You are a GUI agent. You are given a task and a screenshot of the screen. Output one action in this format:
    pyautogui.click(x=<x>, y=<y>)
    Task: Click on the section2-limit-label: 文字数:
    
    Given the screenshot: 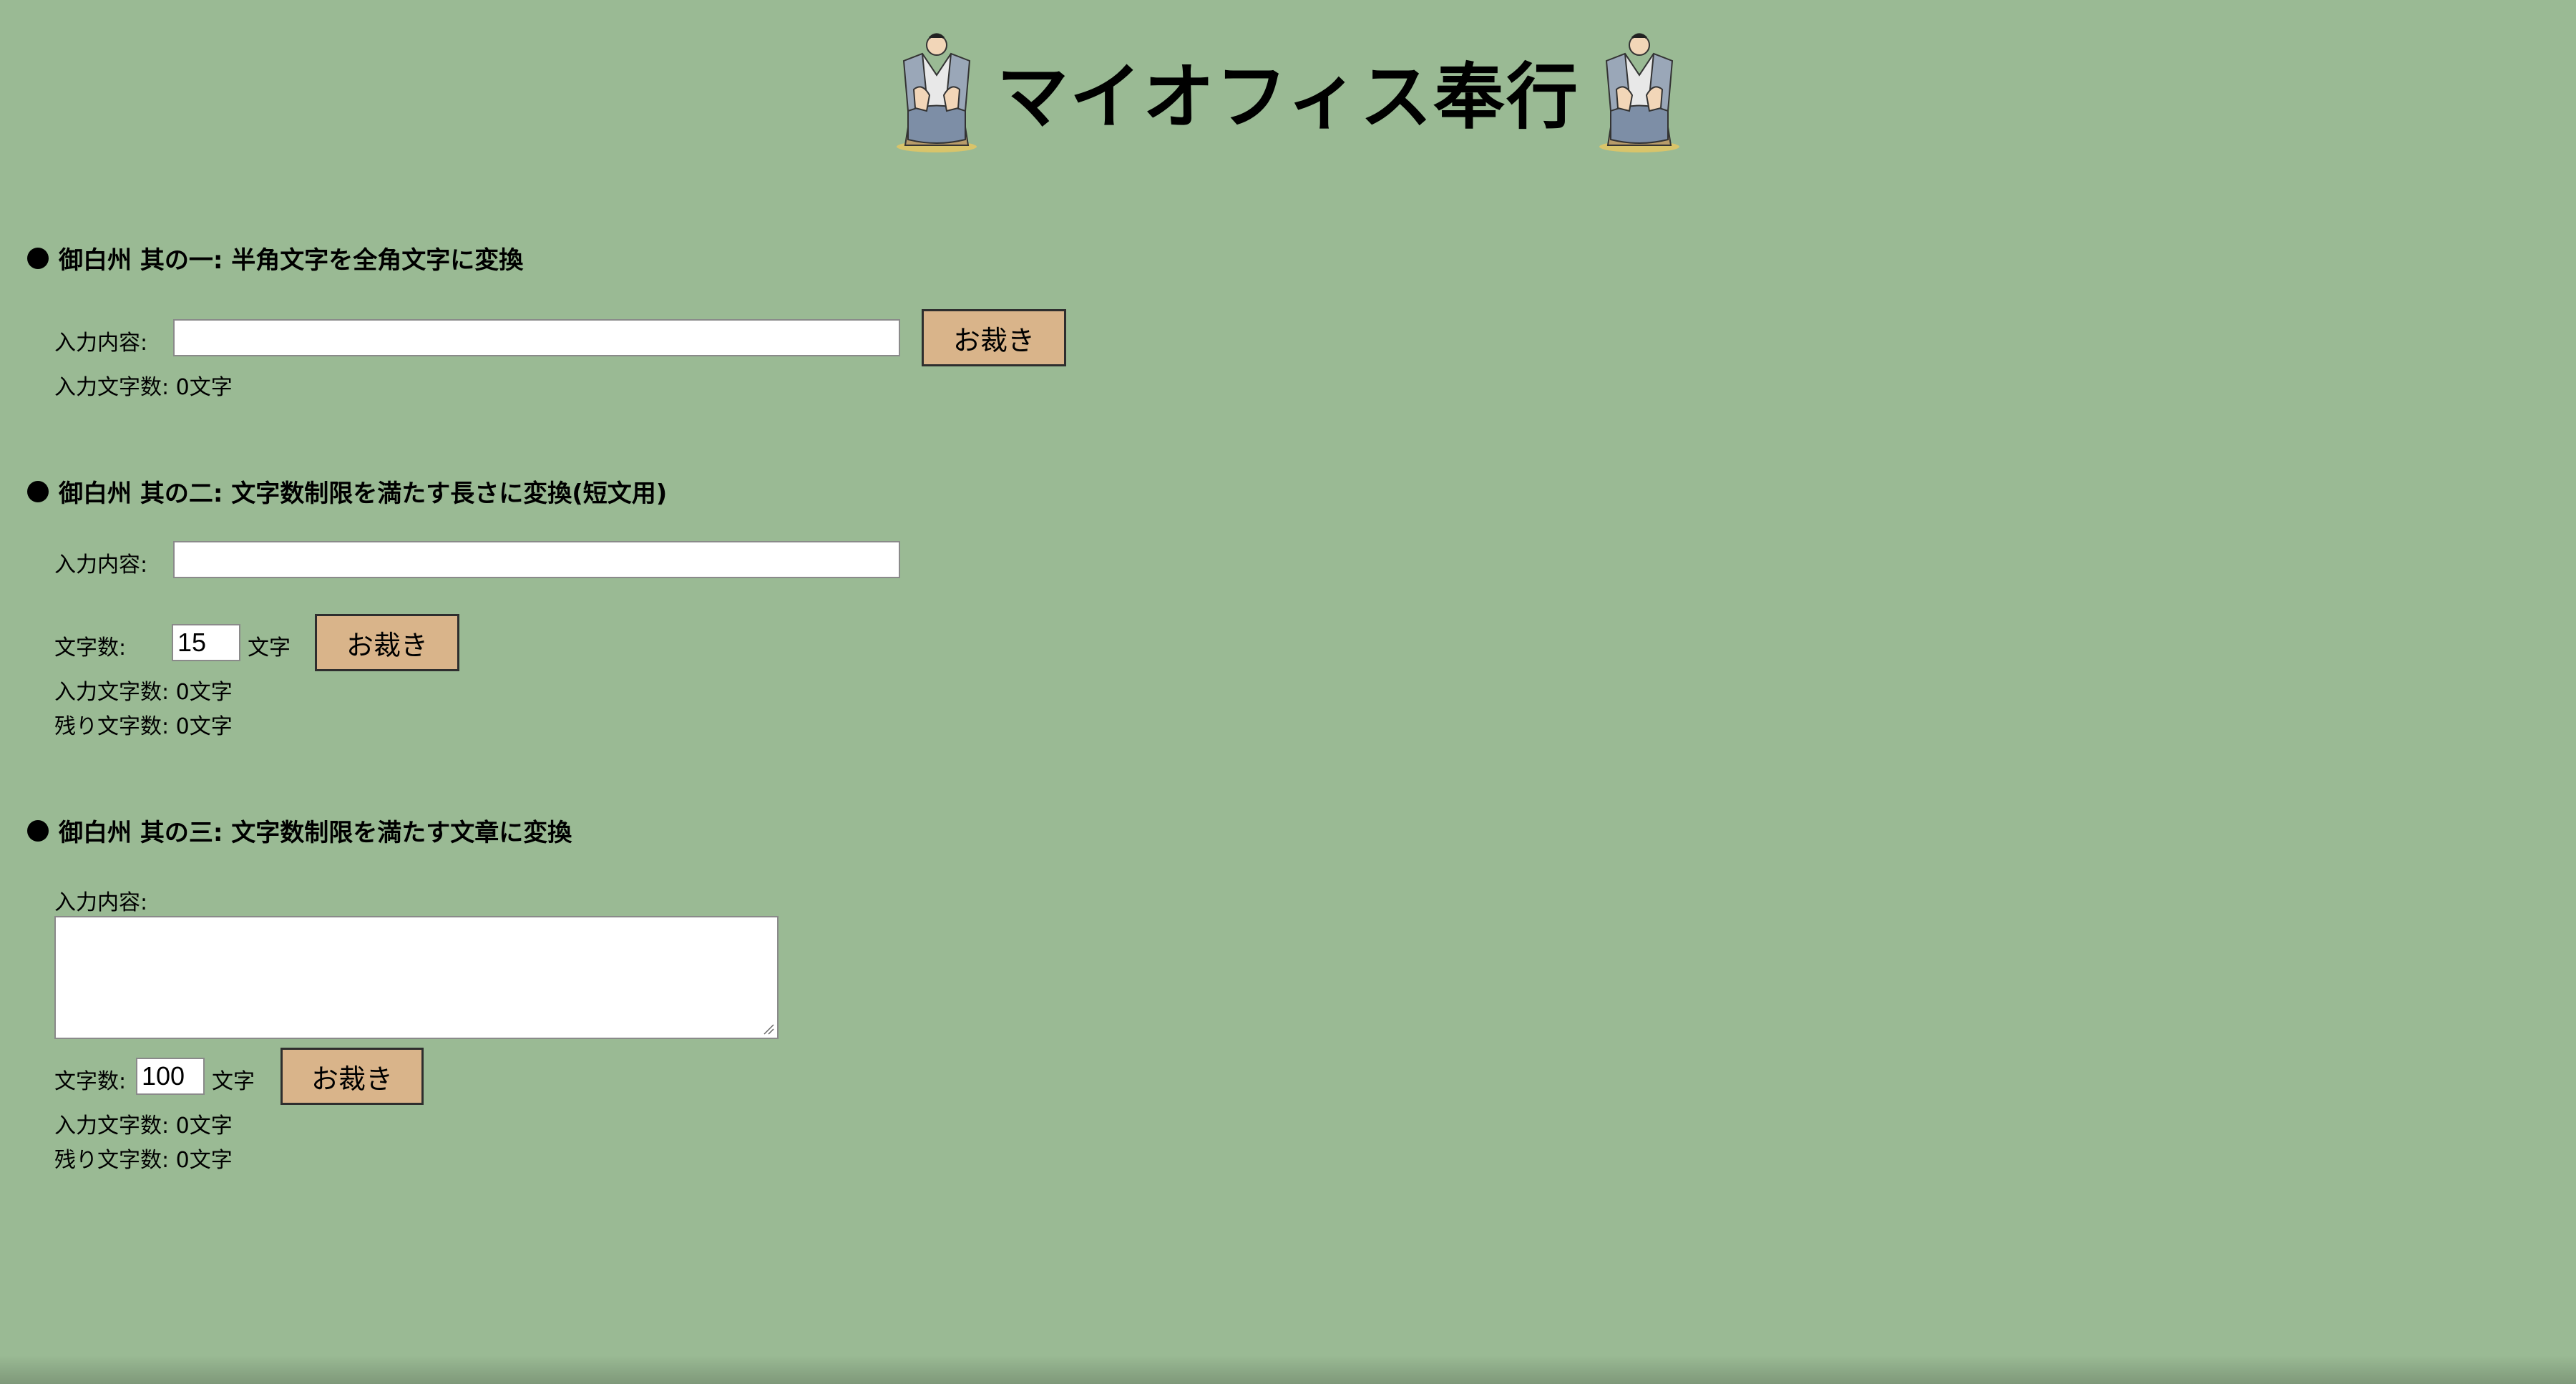 What is the action you would take?
    pyautogui.click(x=90, y=648)
    